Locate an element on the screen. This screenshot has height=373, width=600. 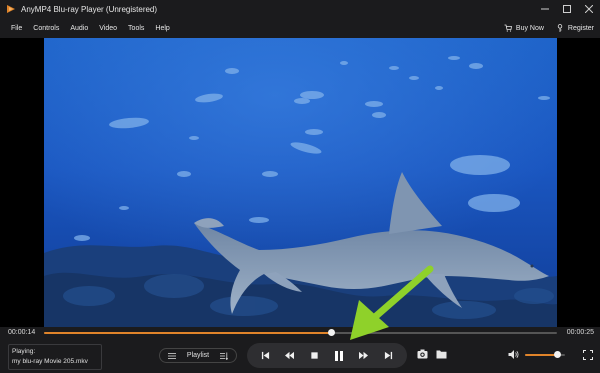
fast-forward-button is located at coordinates (364, 356).